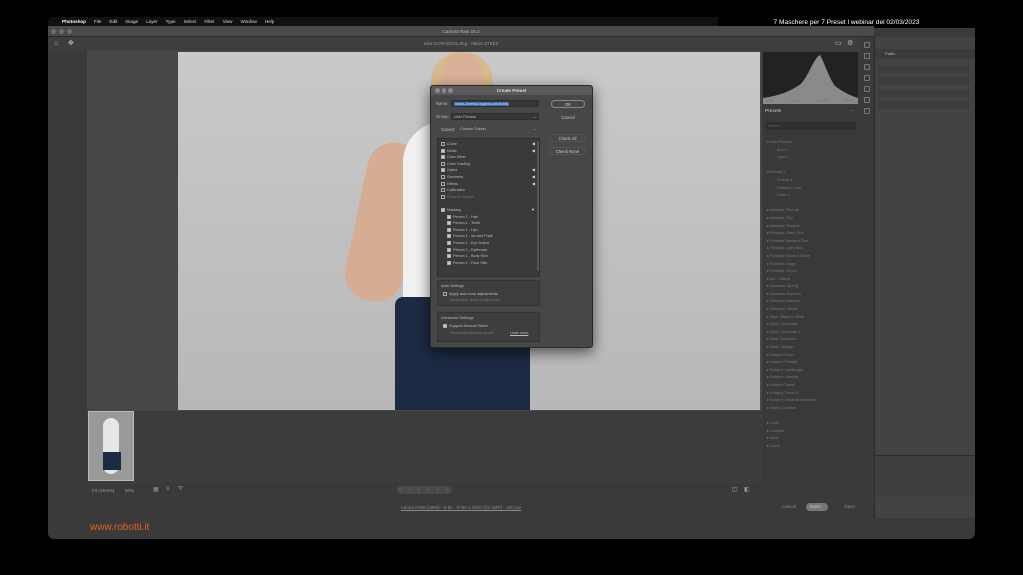 This screenshot has height=575, width=1023. What do you see at coordinates (812, 409) in the screenshot?
I see `preset-item: ▸ Video: Creative` at bounding box center [812, 409].